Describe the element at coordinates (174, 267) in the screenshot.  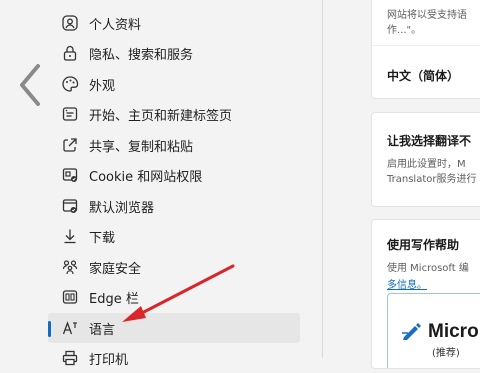
I see `sidebar-item-family-safety: 家庭安全` at that location.